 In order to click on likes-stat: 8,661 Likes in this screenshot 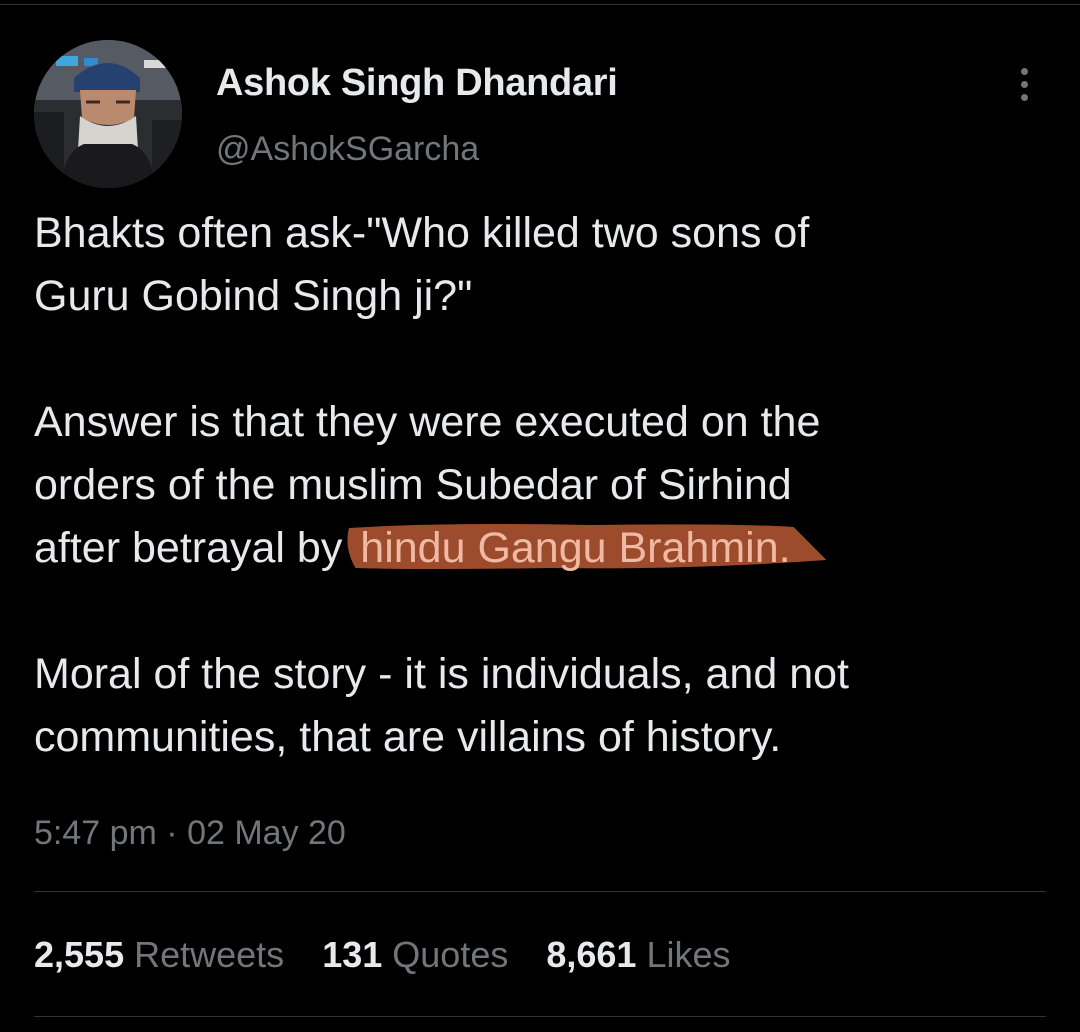, I will do `click(638, 955)`.